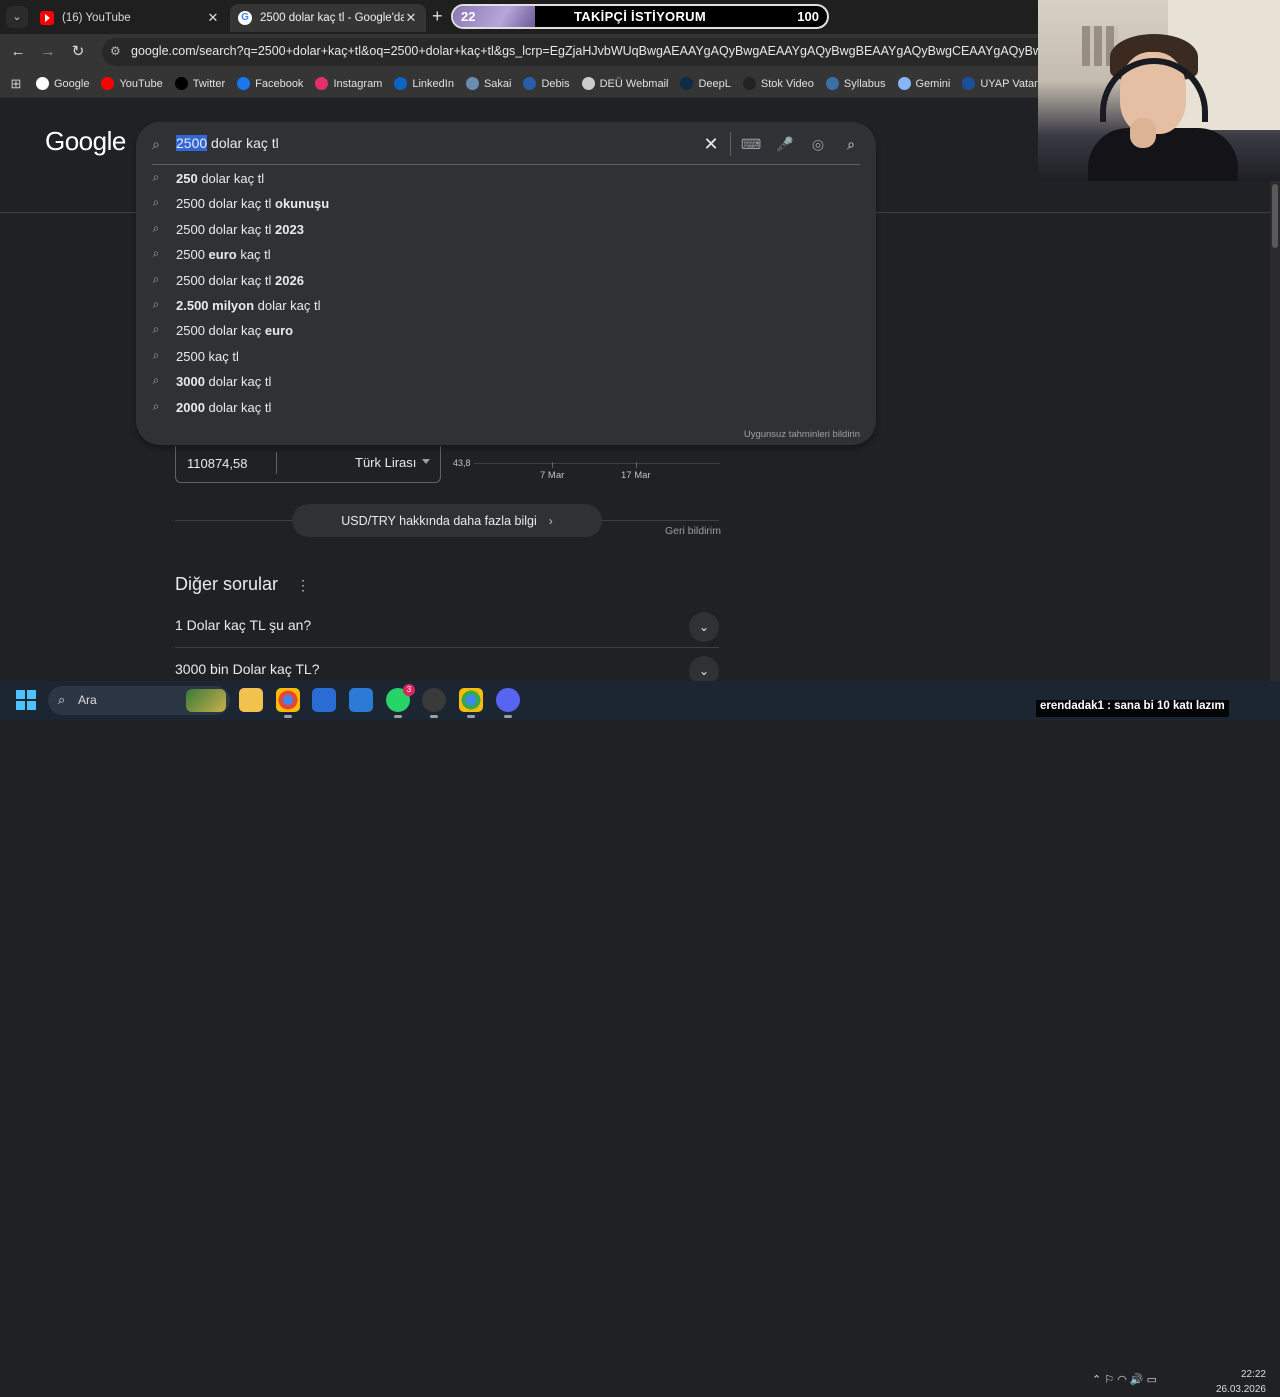 This screenshot has width=1280, height=1397. What do you see at coordinates (240, 229) in the screenshot?
I see `suggestion-text: 2500 dolar kaç tl 2023` at bounding box center [240, 229].